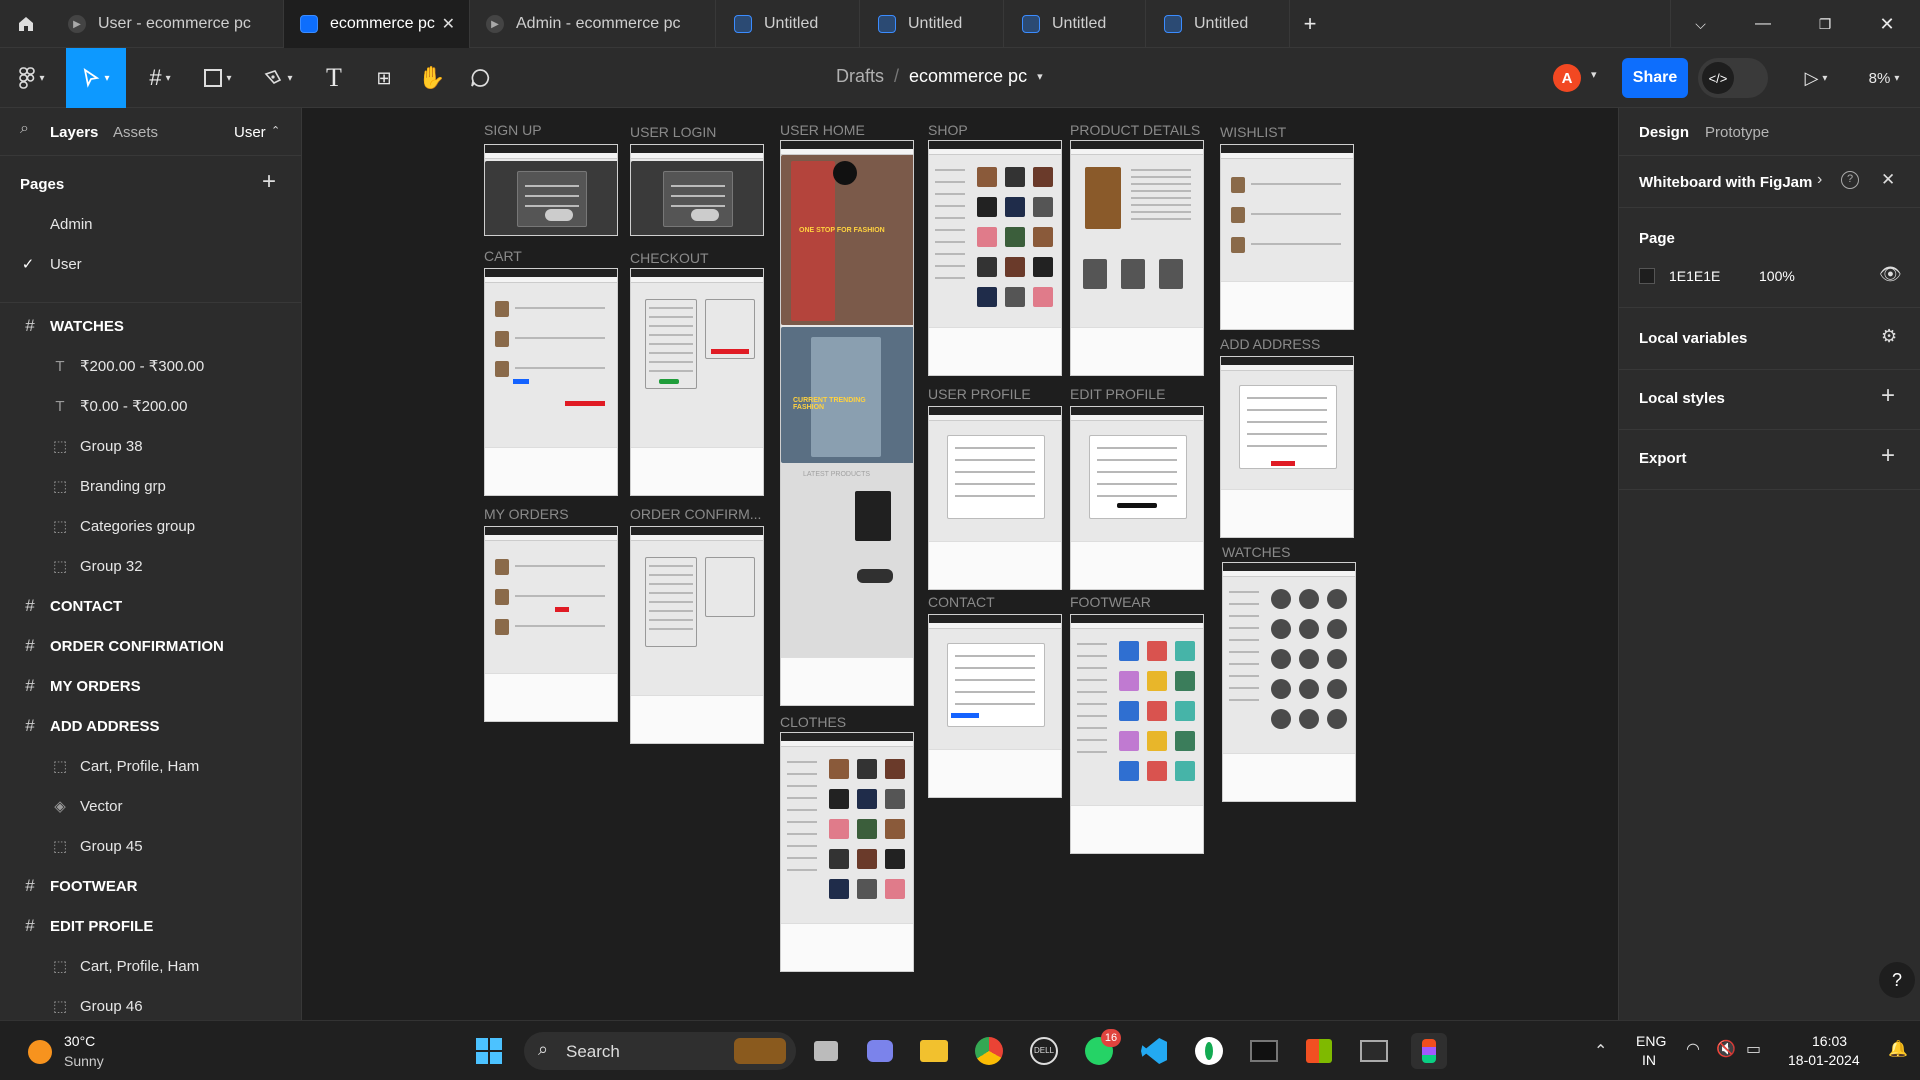 This screenshot has width=1920, height=1080. What do you see at coordinates (160, 78) in the screenshot?
I see `frame-tool: # ▾` at bounding box center [160, 78].